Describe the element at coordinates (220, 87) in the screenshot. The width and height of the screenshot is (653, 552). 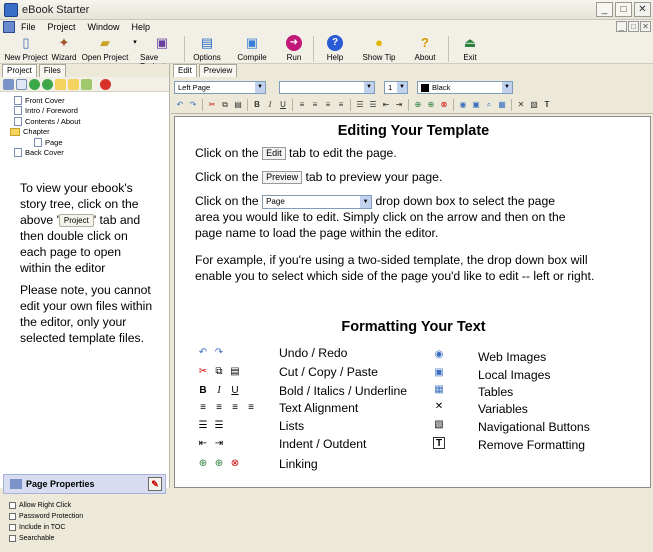
I see `page-section-select: Left Page ▼` at that location.